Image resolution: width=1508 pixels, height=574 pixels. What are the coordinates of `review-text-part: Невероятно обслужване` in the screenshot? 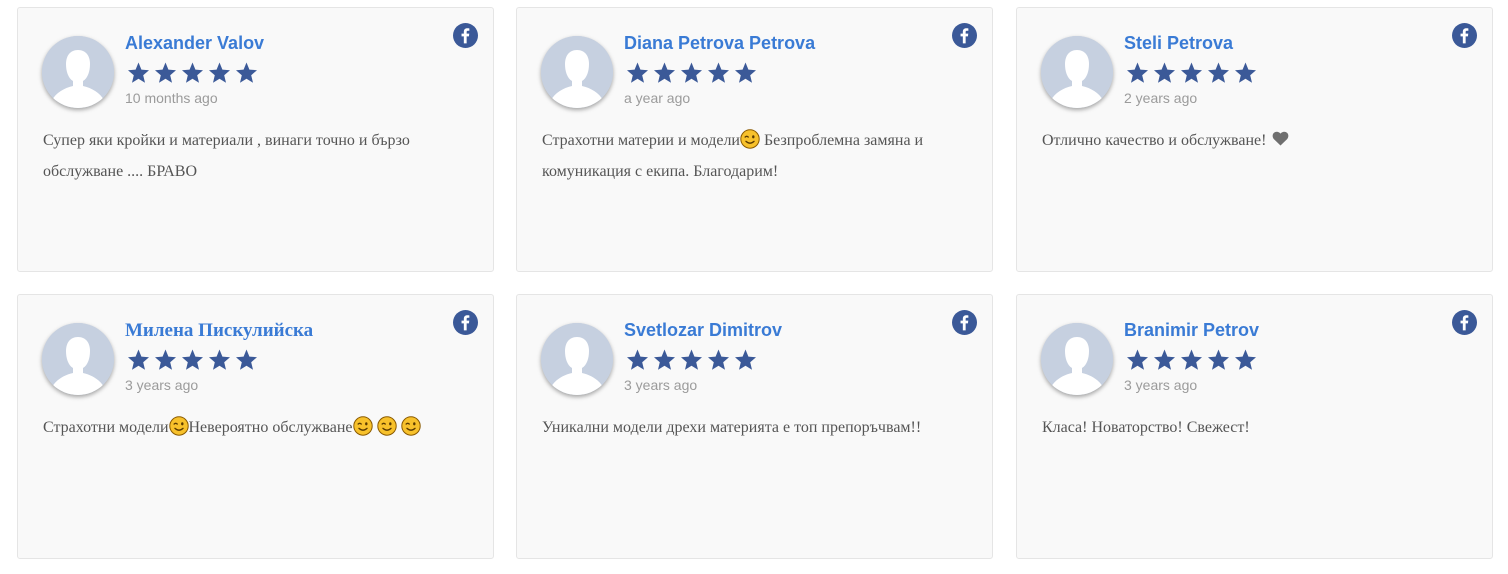 It's located at (270, 427).